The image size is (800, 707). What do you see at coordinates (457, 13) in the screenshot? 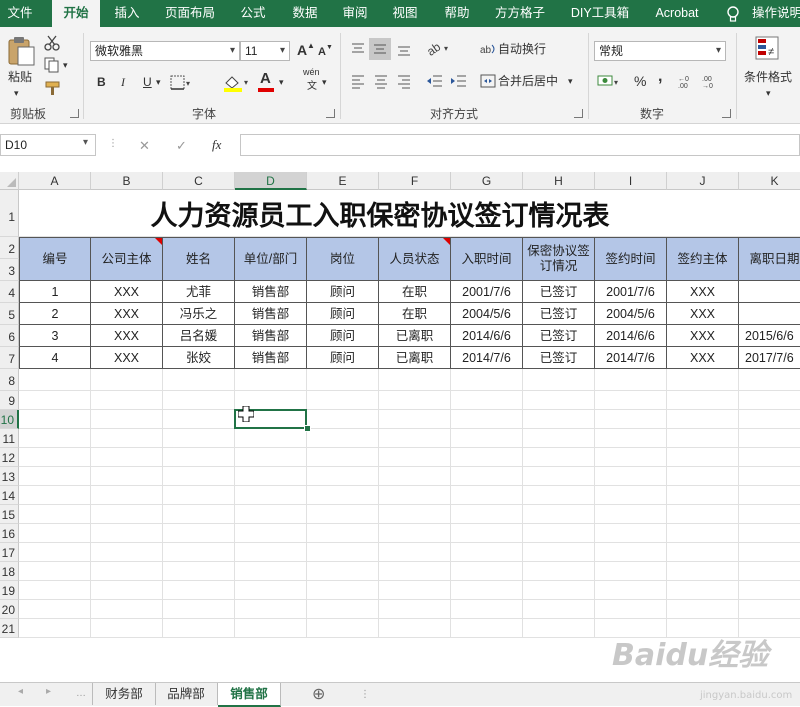
I see `tab-help: 帮助` at bounding box center [457, 13].